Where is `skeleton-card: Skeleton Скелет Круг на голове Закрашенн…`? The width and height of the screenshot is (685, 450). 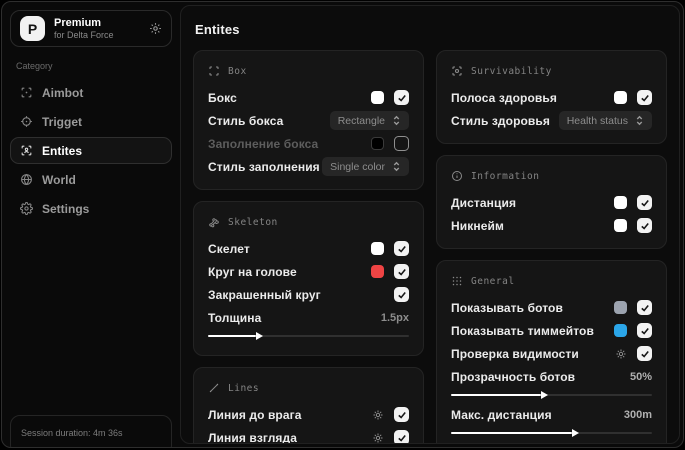 skeleton-card: Skeleton Скелет Круг на голове Закрашенн… is located at coordinates (308, 278).